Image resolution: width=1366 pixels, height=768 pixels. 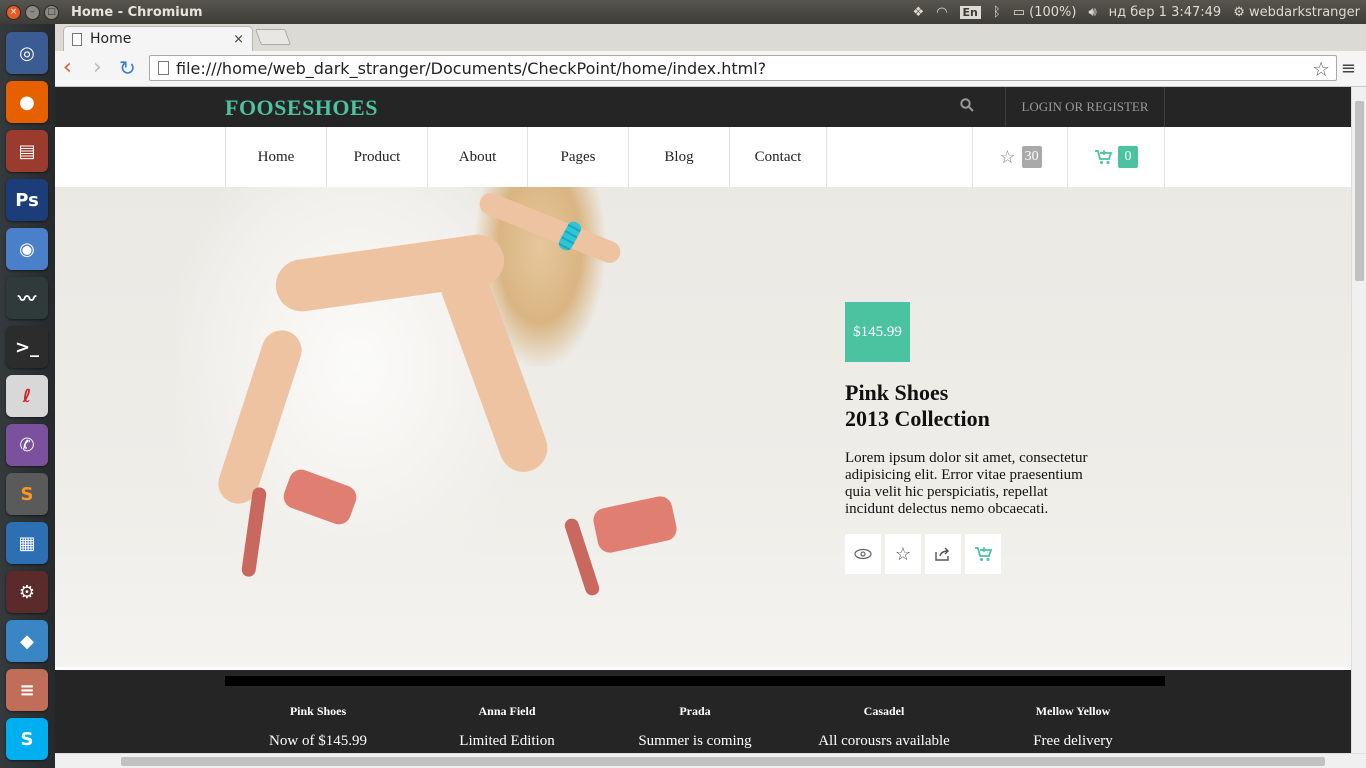 What do you see at coordinates (884, 711) in the screenshot?
I see `brand-item-heading: Casadel` at bounding box center [884, 711].